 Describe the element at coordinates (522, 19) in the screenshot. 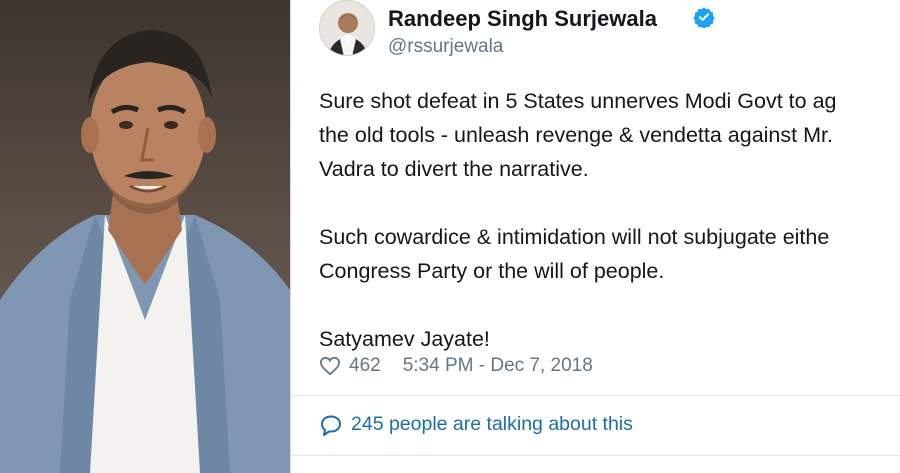

I see `author-display-name: Randeep Singh Surjewala` at that location.